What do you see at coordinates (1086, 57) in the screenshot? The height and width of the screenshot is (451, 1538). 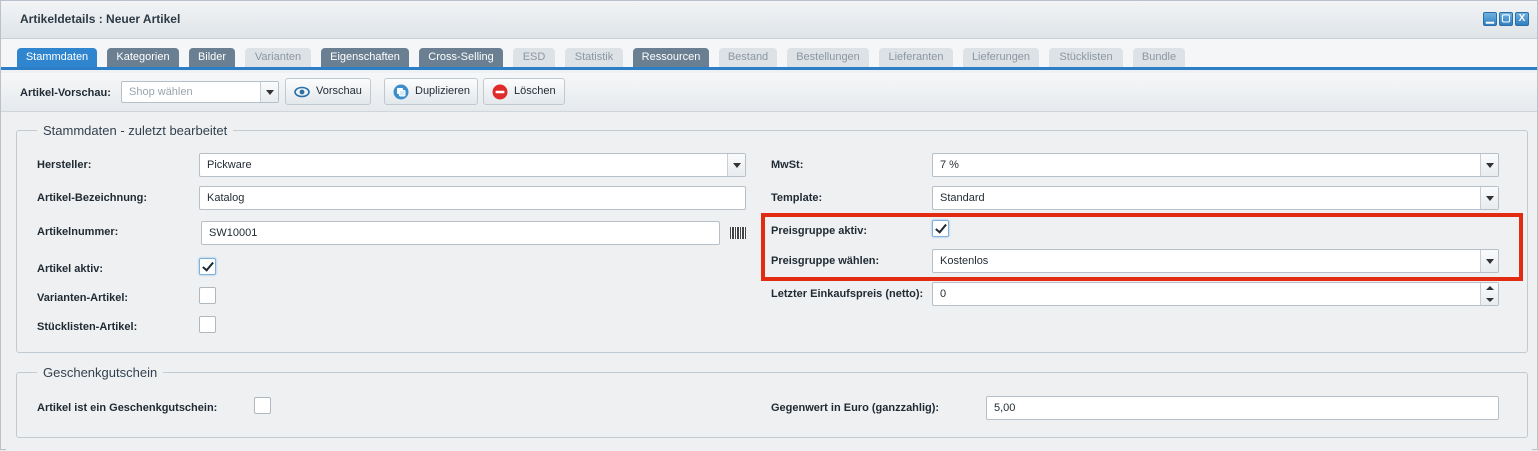 I see `tab-stuecklisten: Stücklisten` at bounding box center [1086, 57].